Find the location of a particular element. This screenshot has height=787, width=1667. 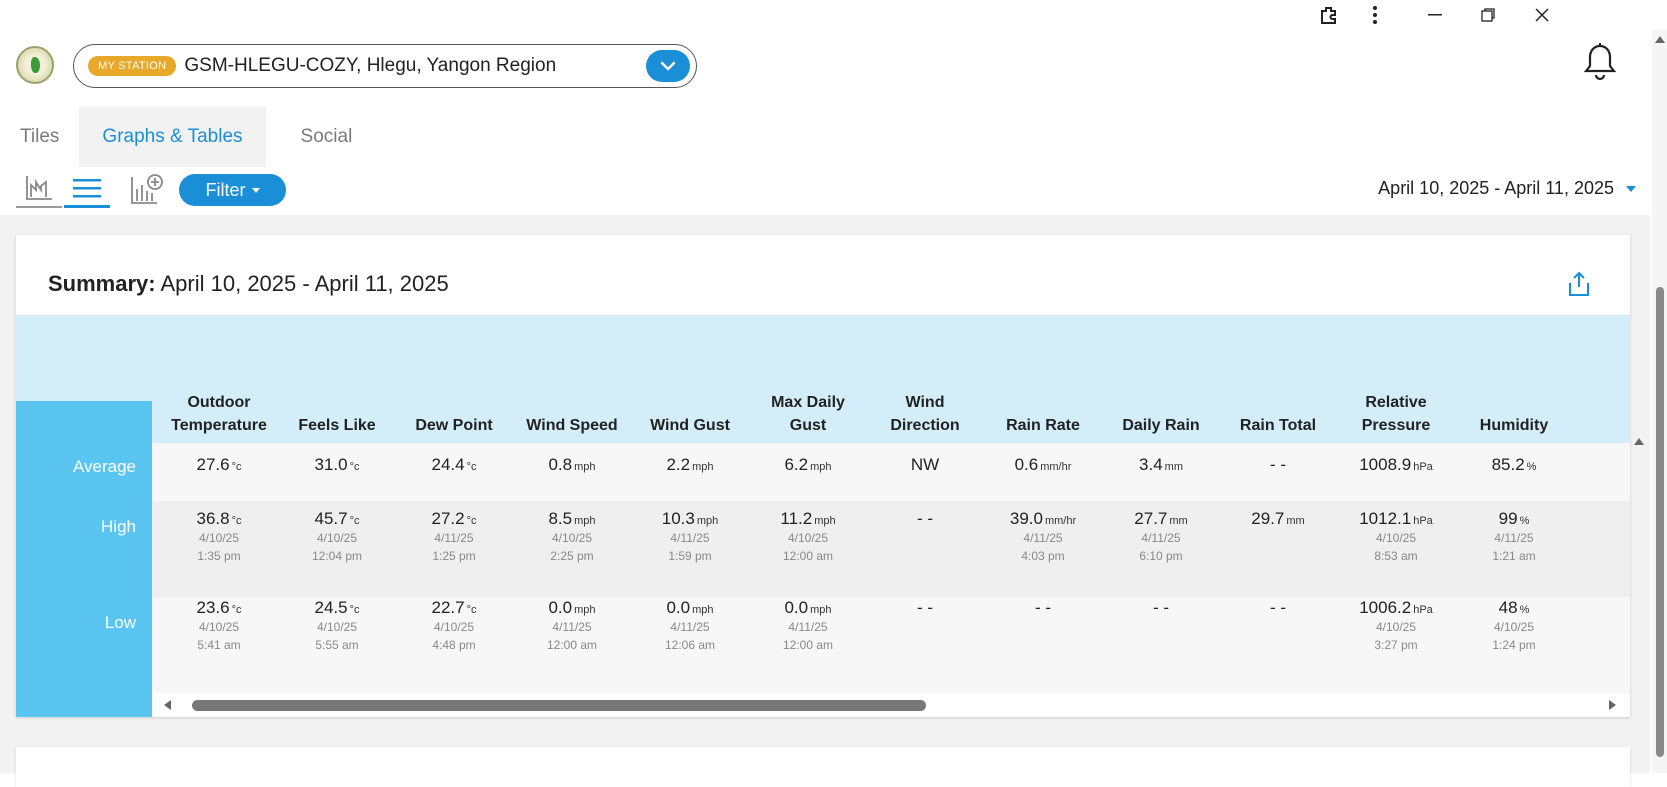

notifications-bell-icon is located at coordinates (1600, 62).